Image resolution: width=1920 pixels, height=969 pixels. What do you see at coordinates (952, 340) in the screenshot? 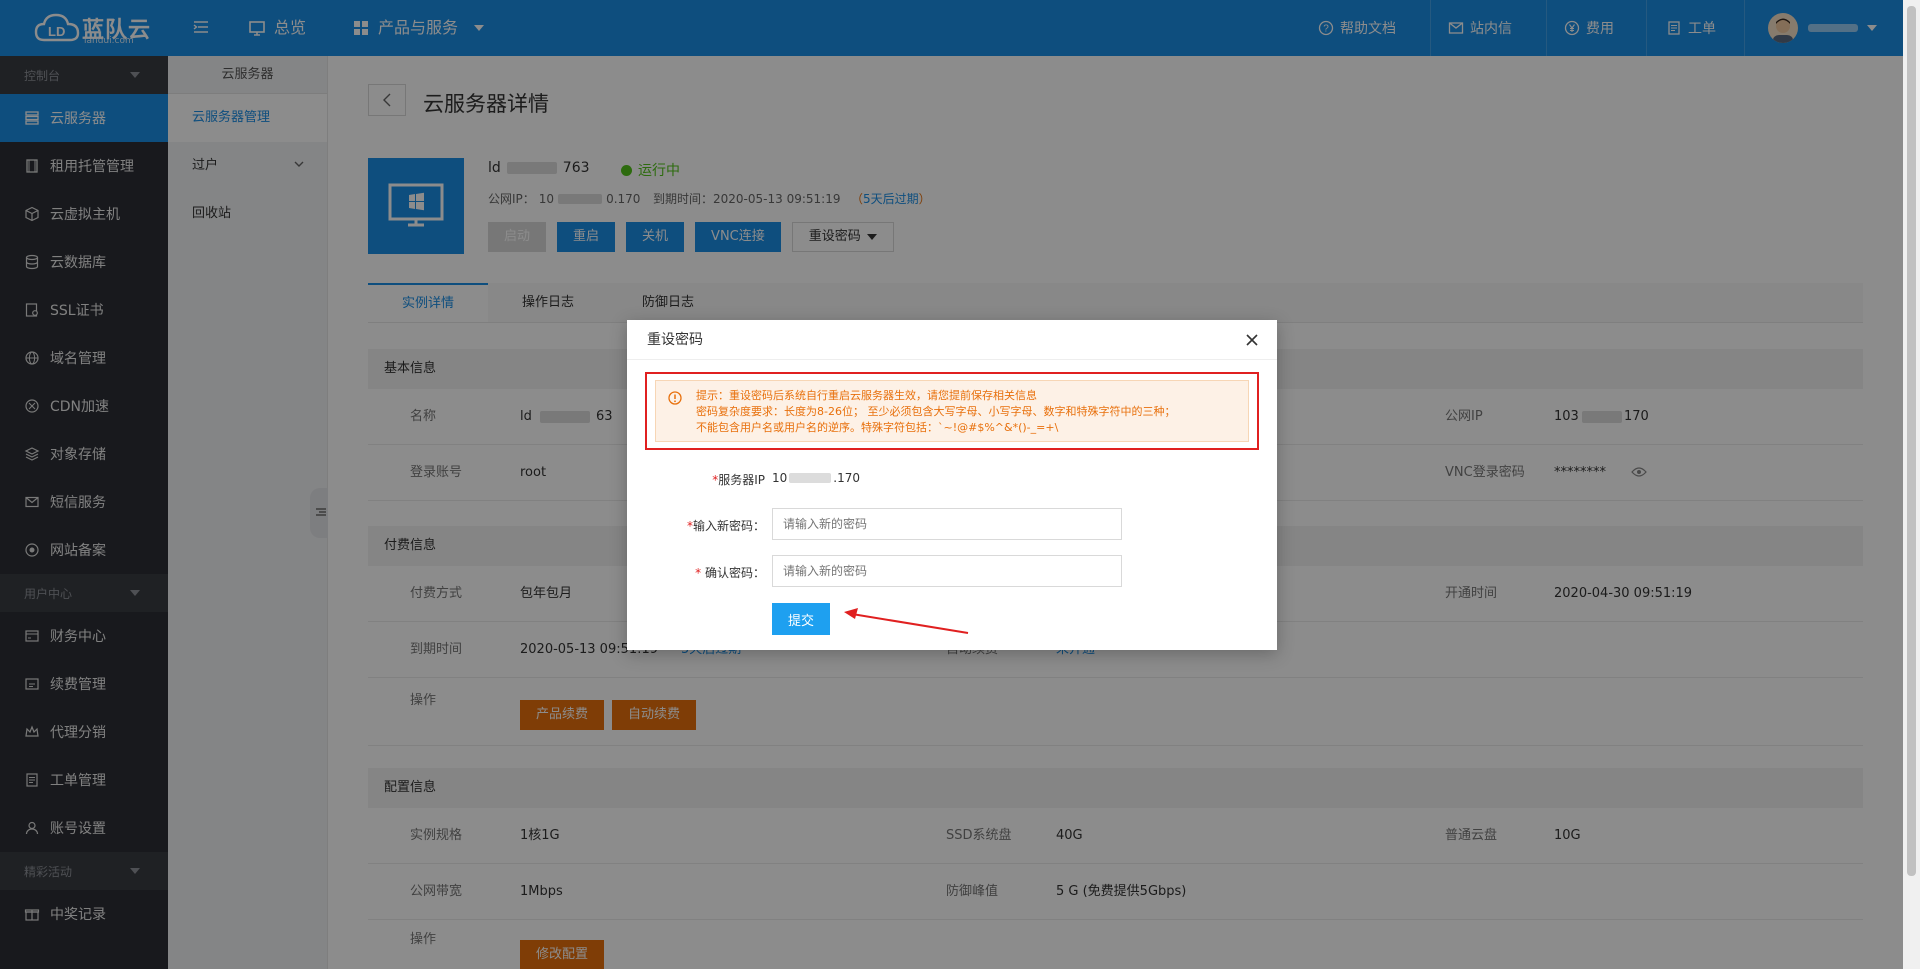
I see `dialog-title: 重设密码` at bounding box center [952, 340].